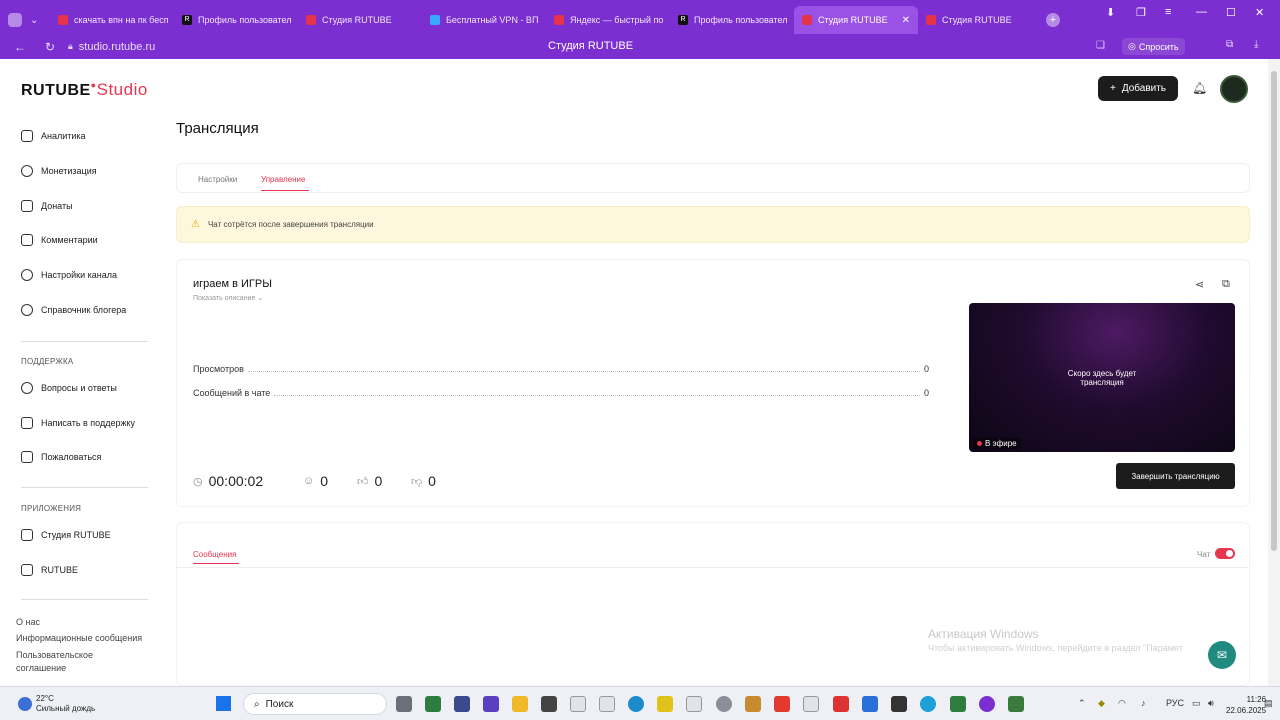 Image resolution: width=1280 pixels, height=720 pixels. I want to click on network-icon: ▭, so click(1196, 703).